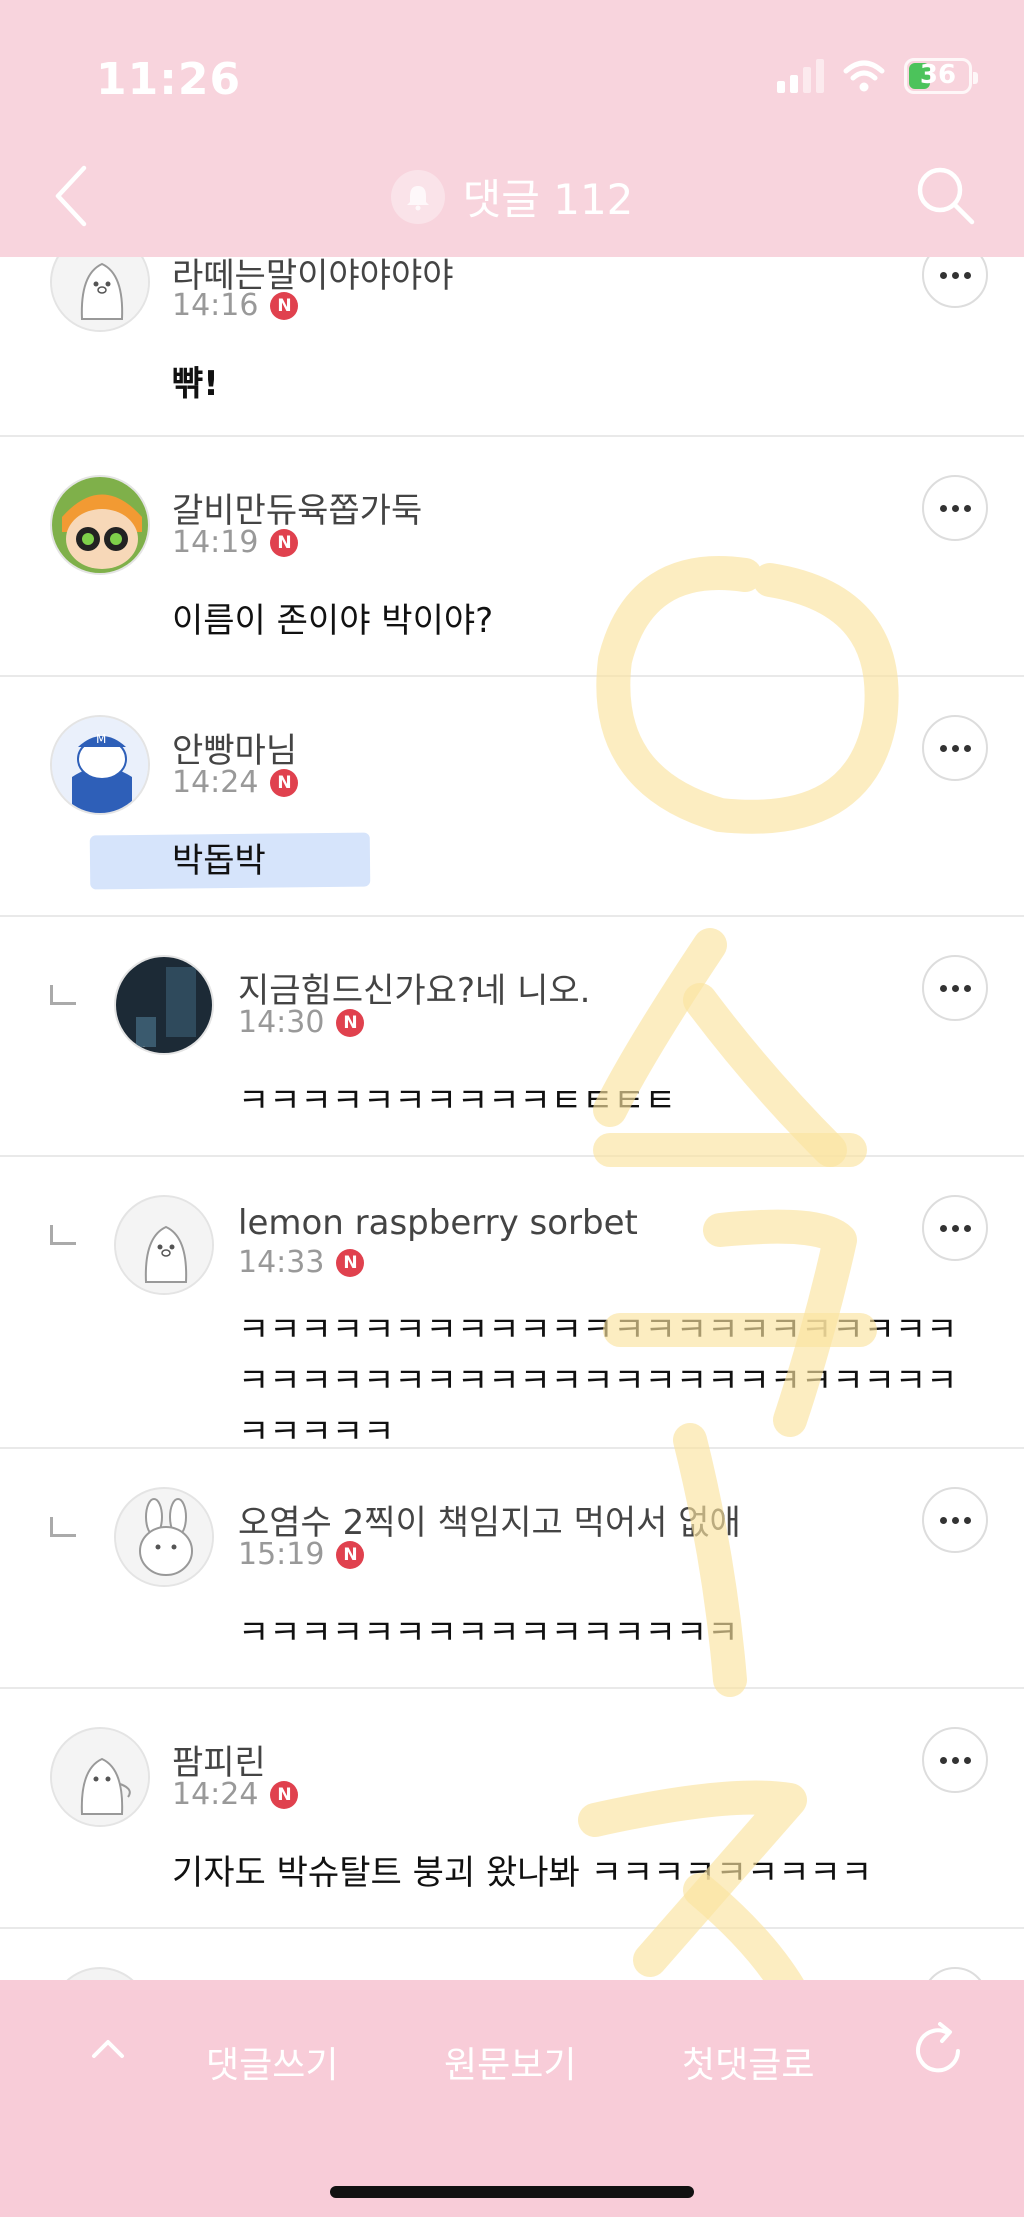  Describe the element at coordinates (417, 196) in the screenshot. I see `bell-icon` at that location.